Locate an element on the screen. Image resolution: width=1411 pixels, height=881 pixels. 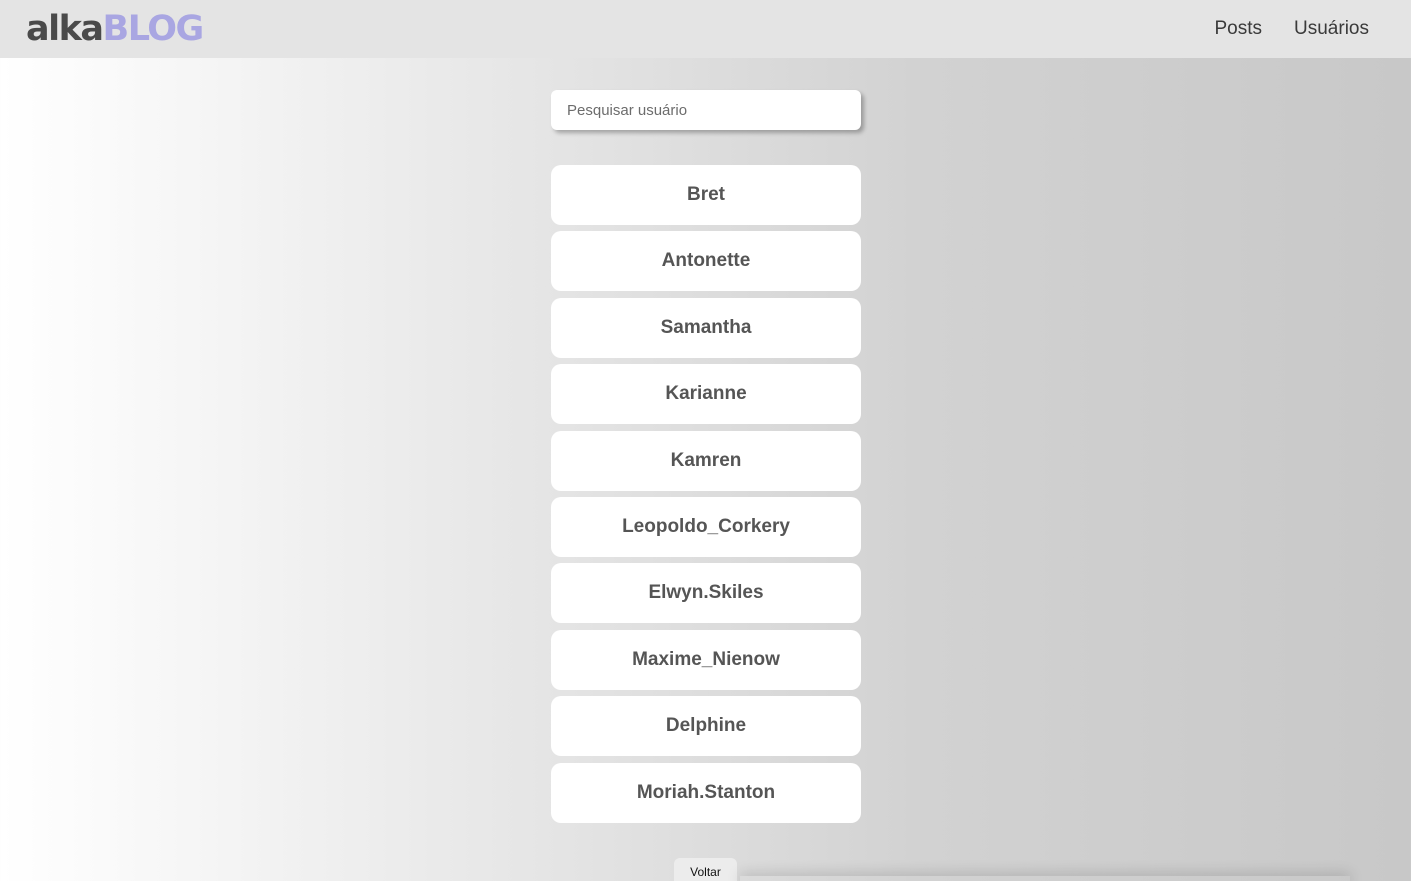
user-card: Samantha is located at coordinates (706, 327).